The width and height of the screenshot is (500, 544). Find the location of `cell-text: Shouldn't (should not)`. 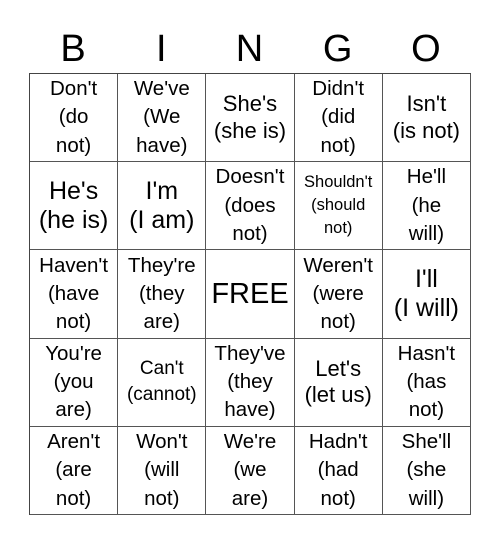

cell-text: Shouldn't (should not) is located at coordinates (338, 205).